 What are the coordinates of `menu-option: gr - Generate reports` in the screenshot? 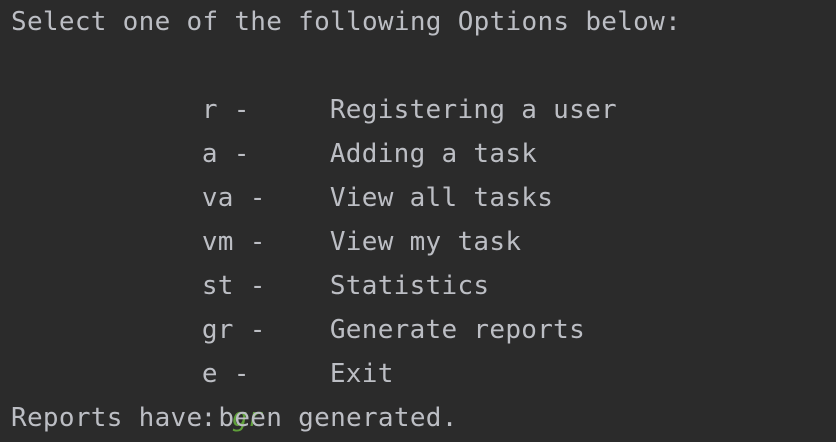 It's located at (361, 304).